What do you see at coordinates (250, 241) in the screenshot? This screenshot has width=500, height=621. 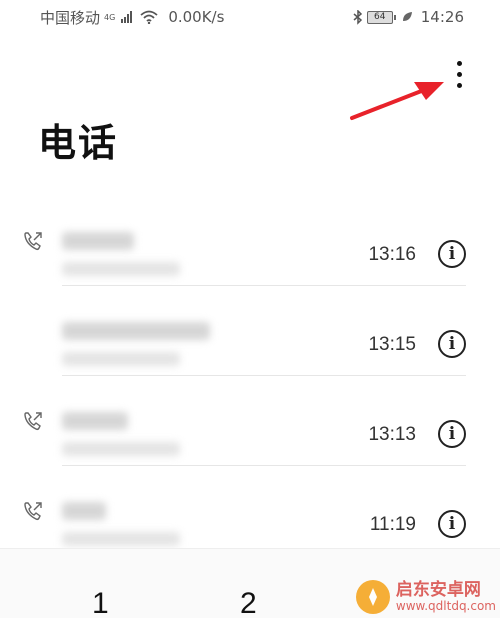 I see `call-log-item: 13:16 i` at bounding box center [250, 241].